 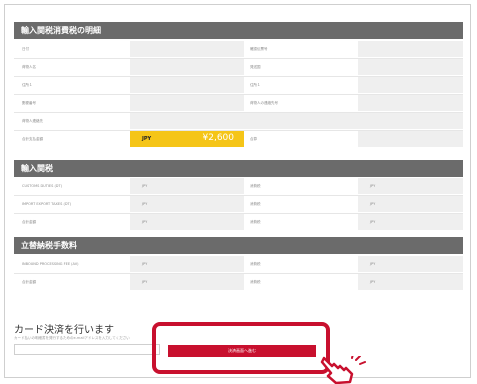 I want to click on email-input, so click(x=87, y=349).